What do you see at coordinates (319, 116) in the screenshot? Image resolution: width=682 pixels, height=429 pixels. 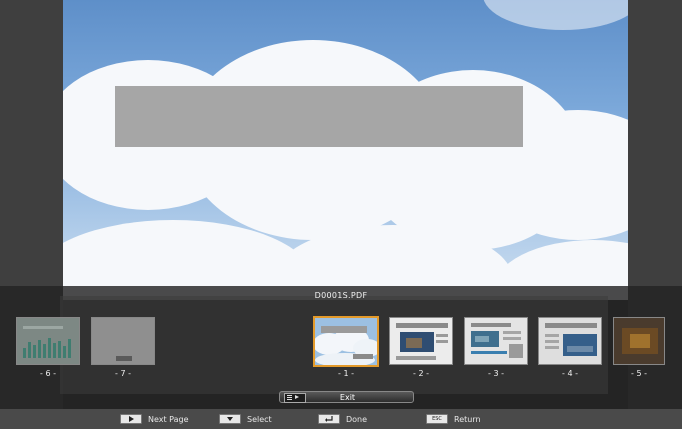 I see `text-placeholder-banner` at bounding box center [319, 116].